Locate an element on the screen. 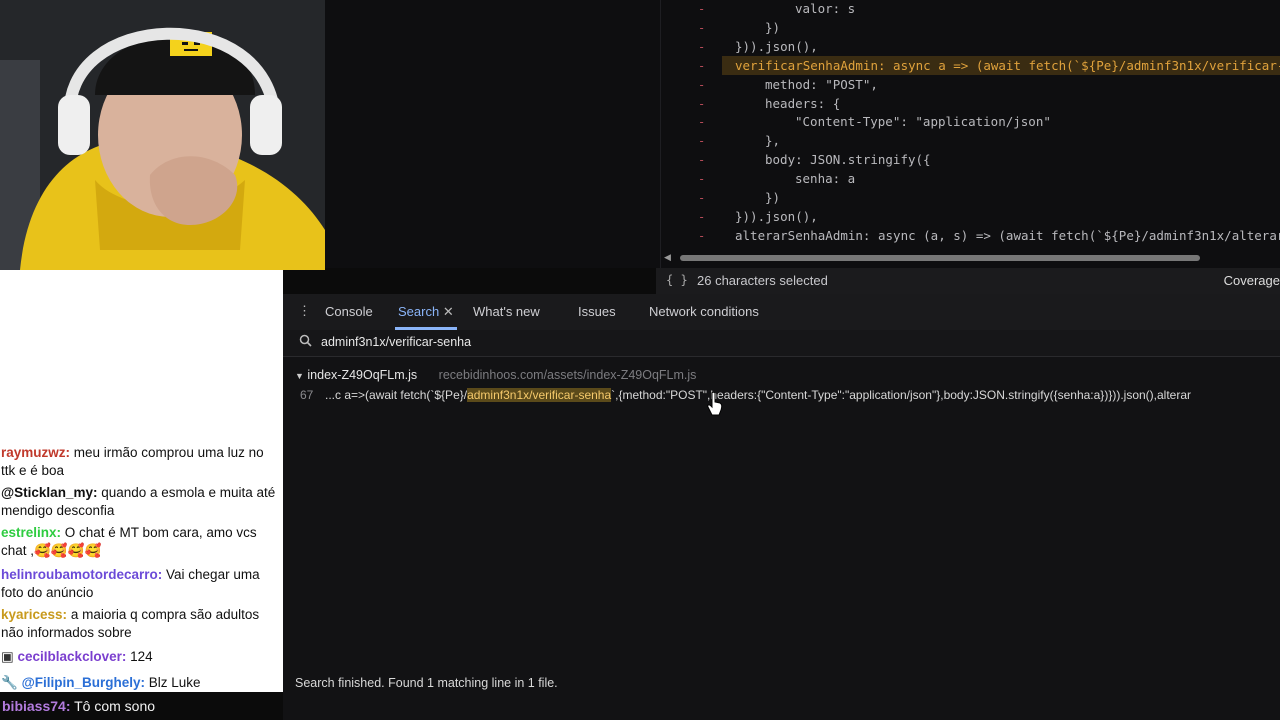 This screenshot has height=720, width=1280. code-line: method: "POST", is located at coordinates (821, 84).